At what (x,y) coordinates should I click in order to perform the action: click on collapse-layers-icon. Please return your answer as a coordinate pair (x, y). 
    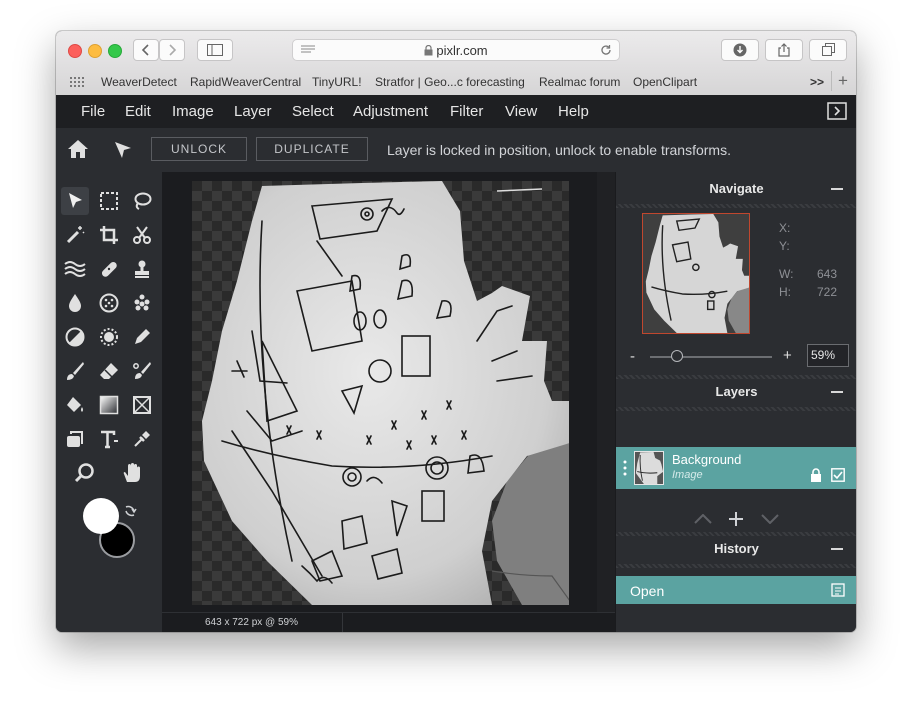
    Looking at the image, I should click on (837, 392).